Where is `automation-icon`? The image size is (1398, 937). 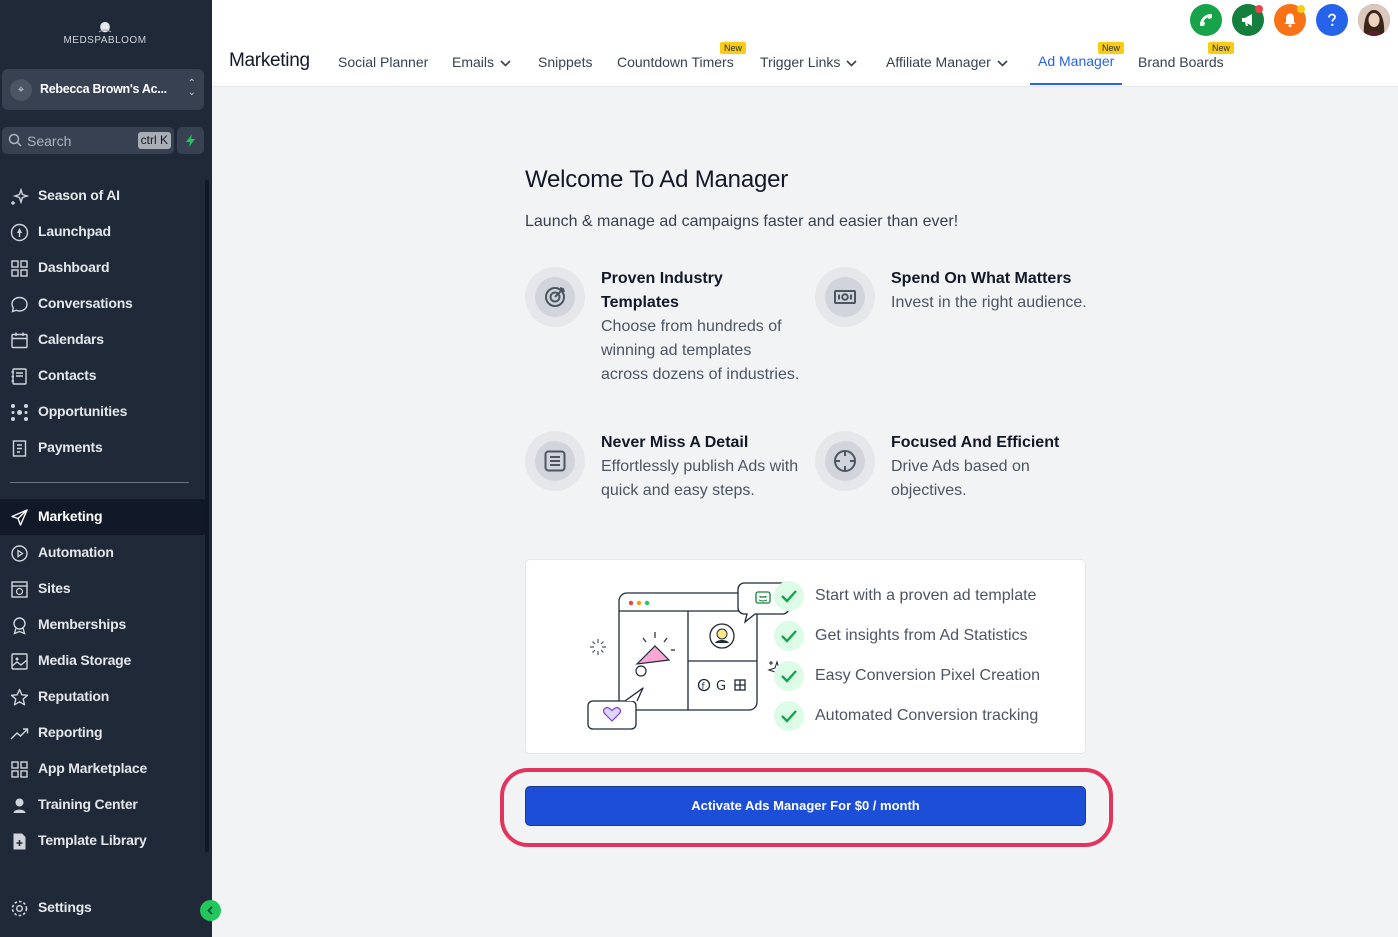 automation-icon is located at coordinates (19, 553).